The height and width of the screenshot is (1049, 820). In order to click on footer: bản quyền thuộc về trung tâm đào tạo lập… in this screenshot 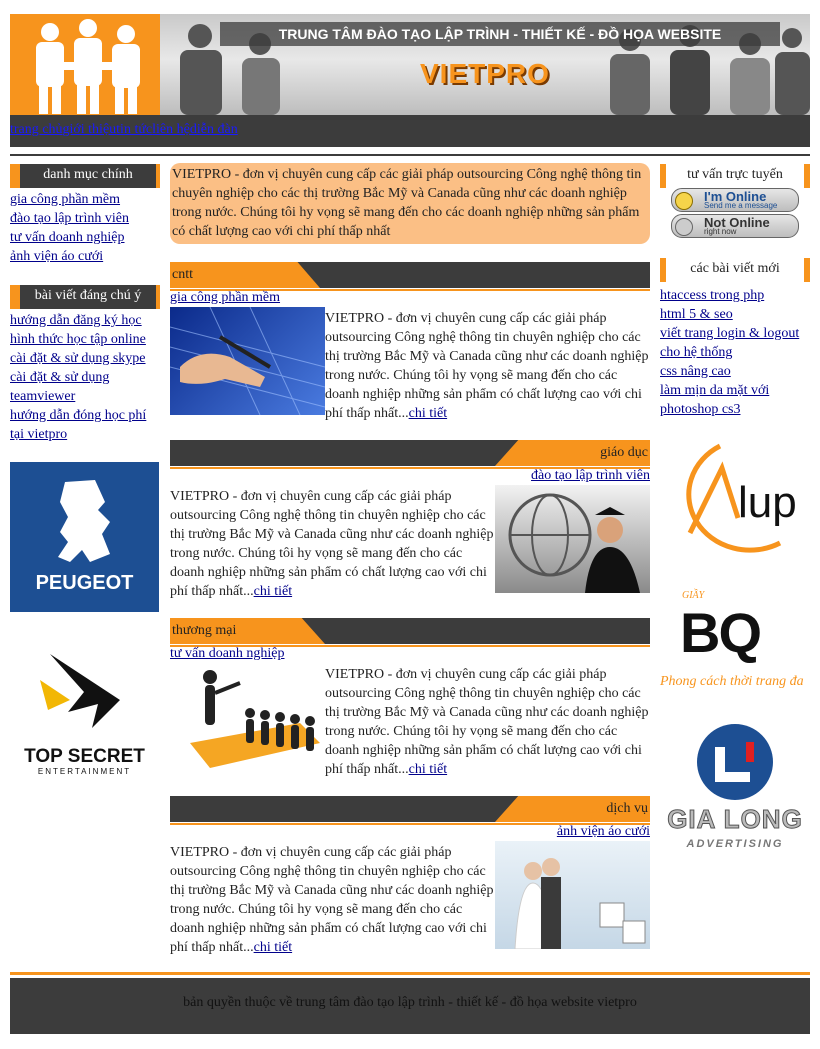, I will do `click(410, 1006)`.